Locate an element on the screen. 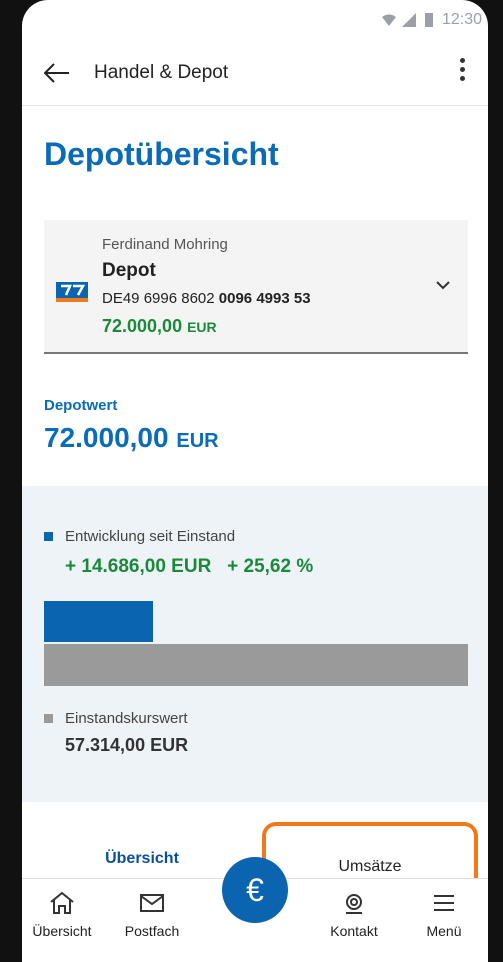 This screenshot has height=962, width=503. signal-icon is located at coordinates (408, 20).